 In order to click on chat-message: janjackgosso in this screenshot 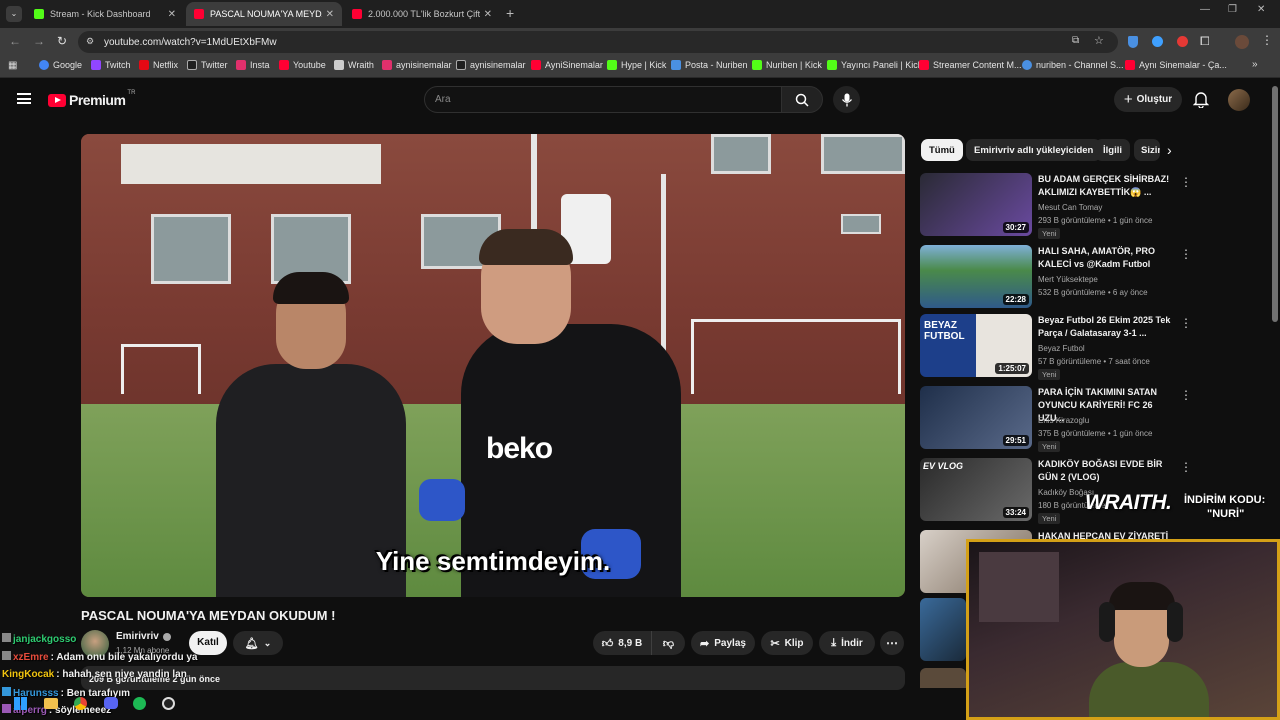, I will do `click(40, 639)`.